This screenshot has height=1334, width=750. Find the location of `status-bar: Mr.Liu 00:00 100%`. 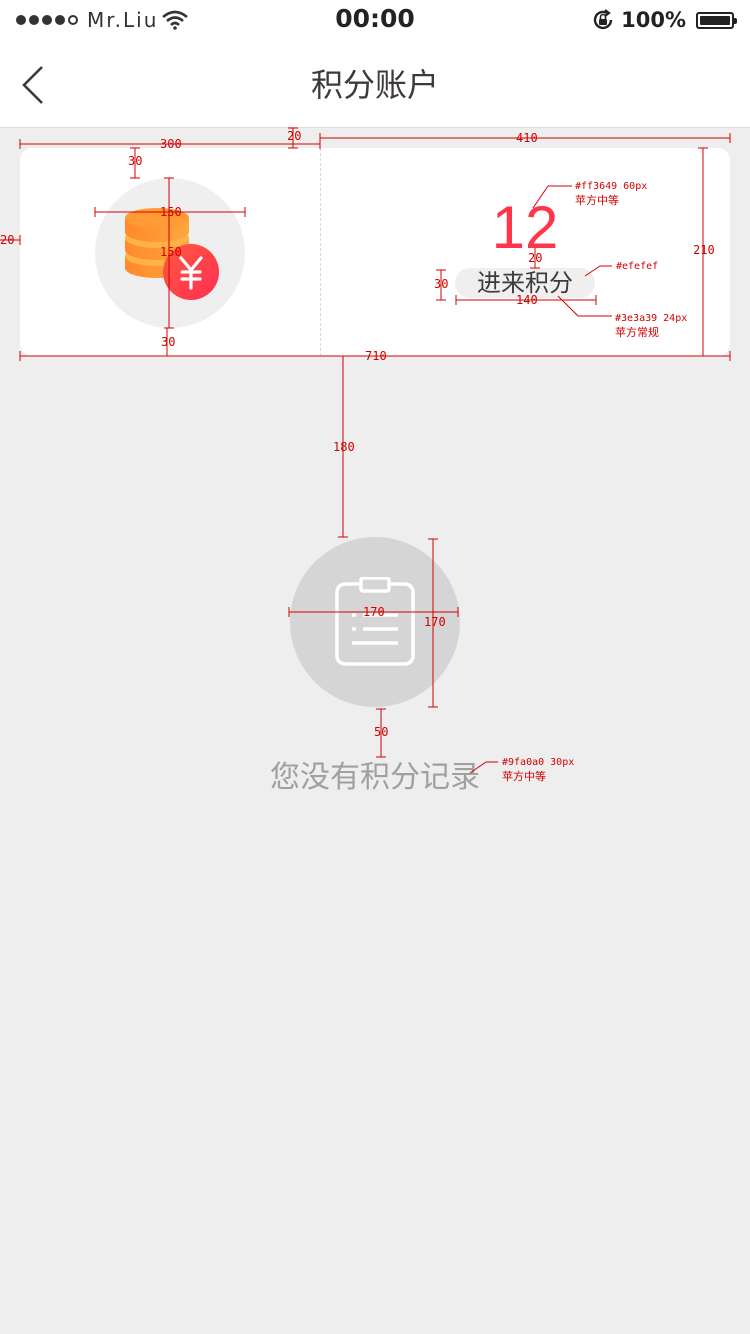

status-bar: Mr.Liu 00:00 100% is located at coordinates (375, 20).